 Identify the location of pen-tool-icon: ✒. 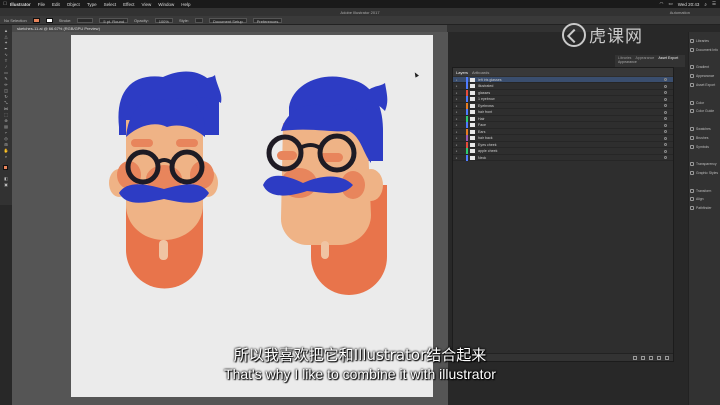
(6, 49).